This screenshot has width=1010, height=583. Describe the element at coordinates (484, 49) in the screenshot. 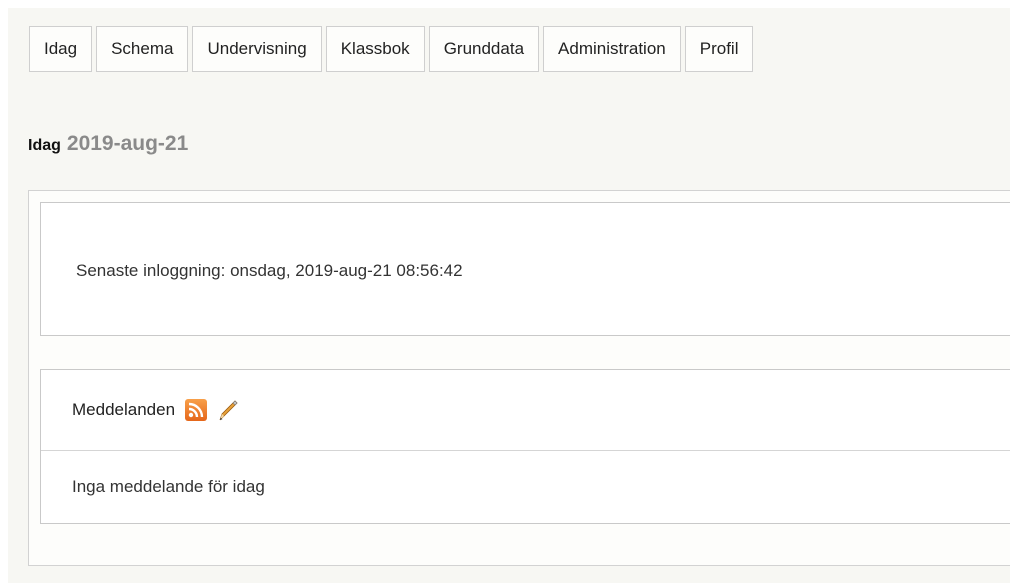

I see `tab-grunddata: Grunddata` at that location.